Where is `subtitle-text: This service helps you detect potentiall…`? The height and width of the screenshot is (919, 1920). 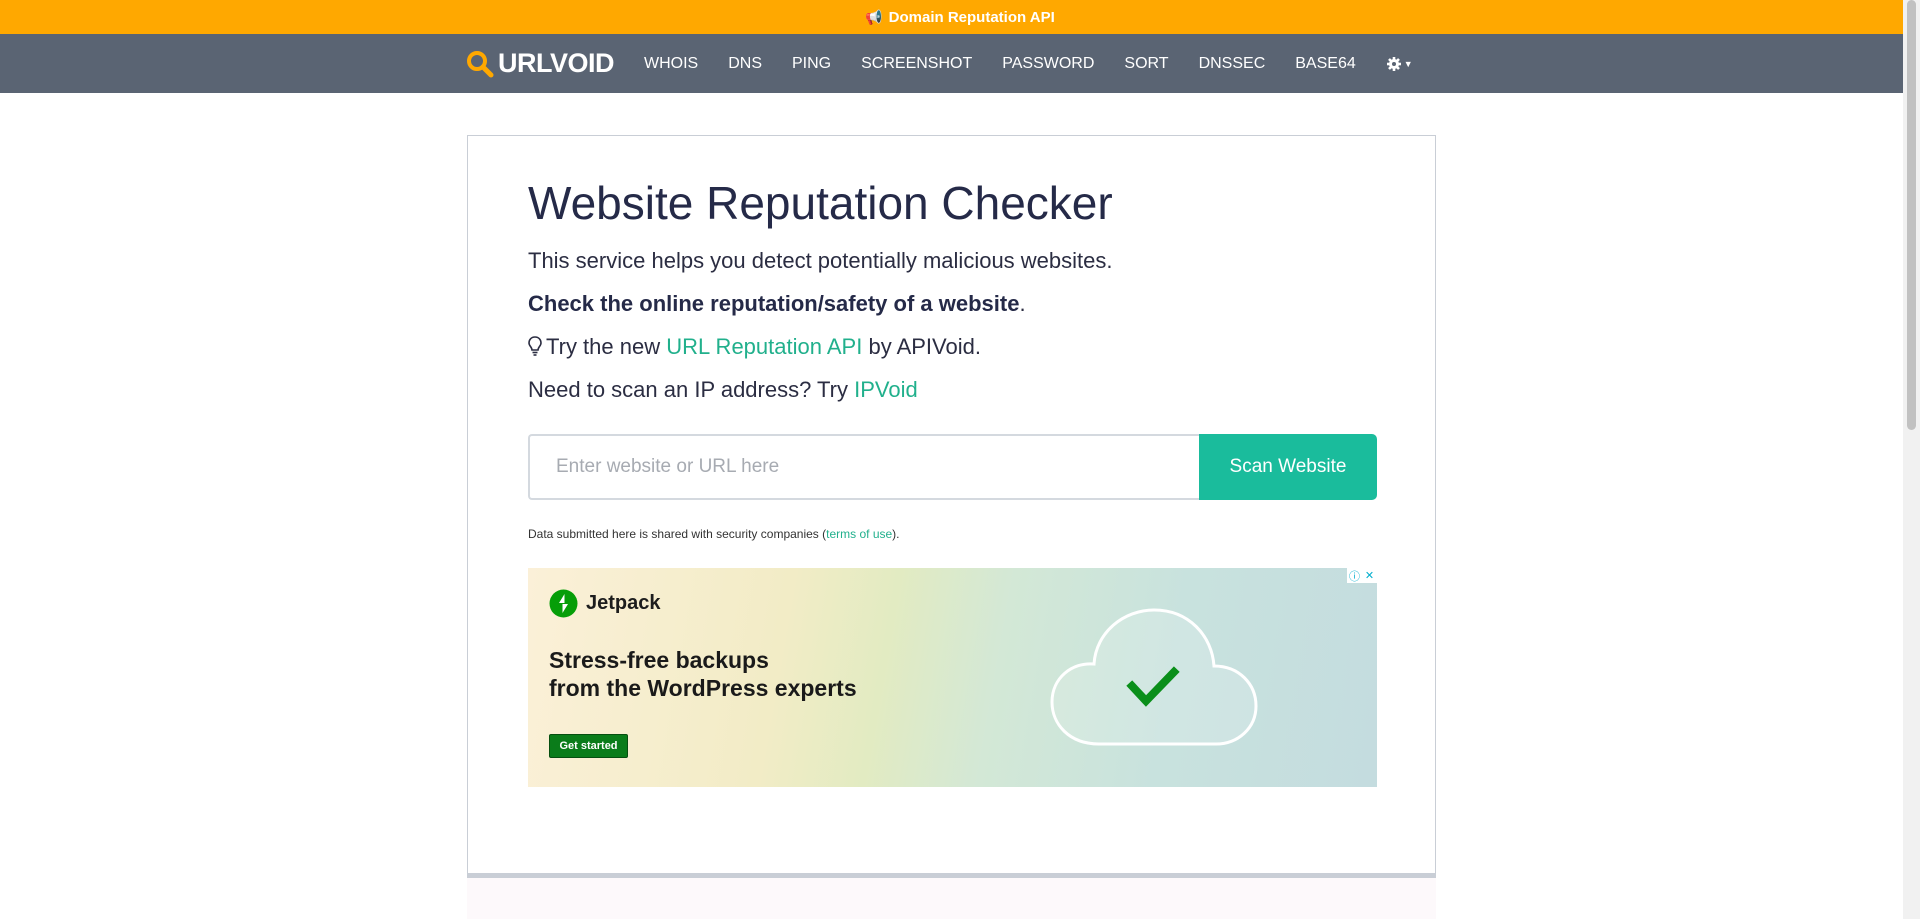 subtitle-text: This service helps you detect potentiall… is located at coordinates (820, 260).